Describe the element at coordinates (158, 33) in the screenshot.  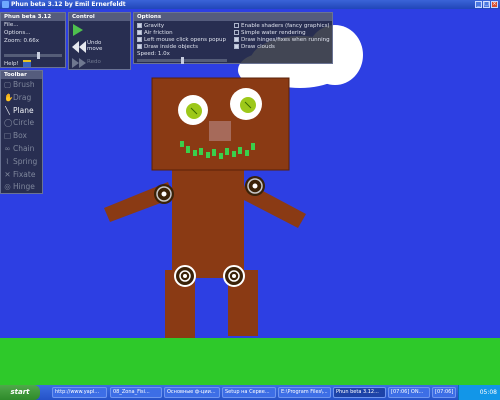
I see `option-label: Air friction` at that location.